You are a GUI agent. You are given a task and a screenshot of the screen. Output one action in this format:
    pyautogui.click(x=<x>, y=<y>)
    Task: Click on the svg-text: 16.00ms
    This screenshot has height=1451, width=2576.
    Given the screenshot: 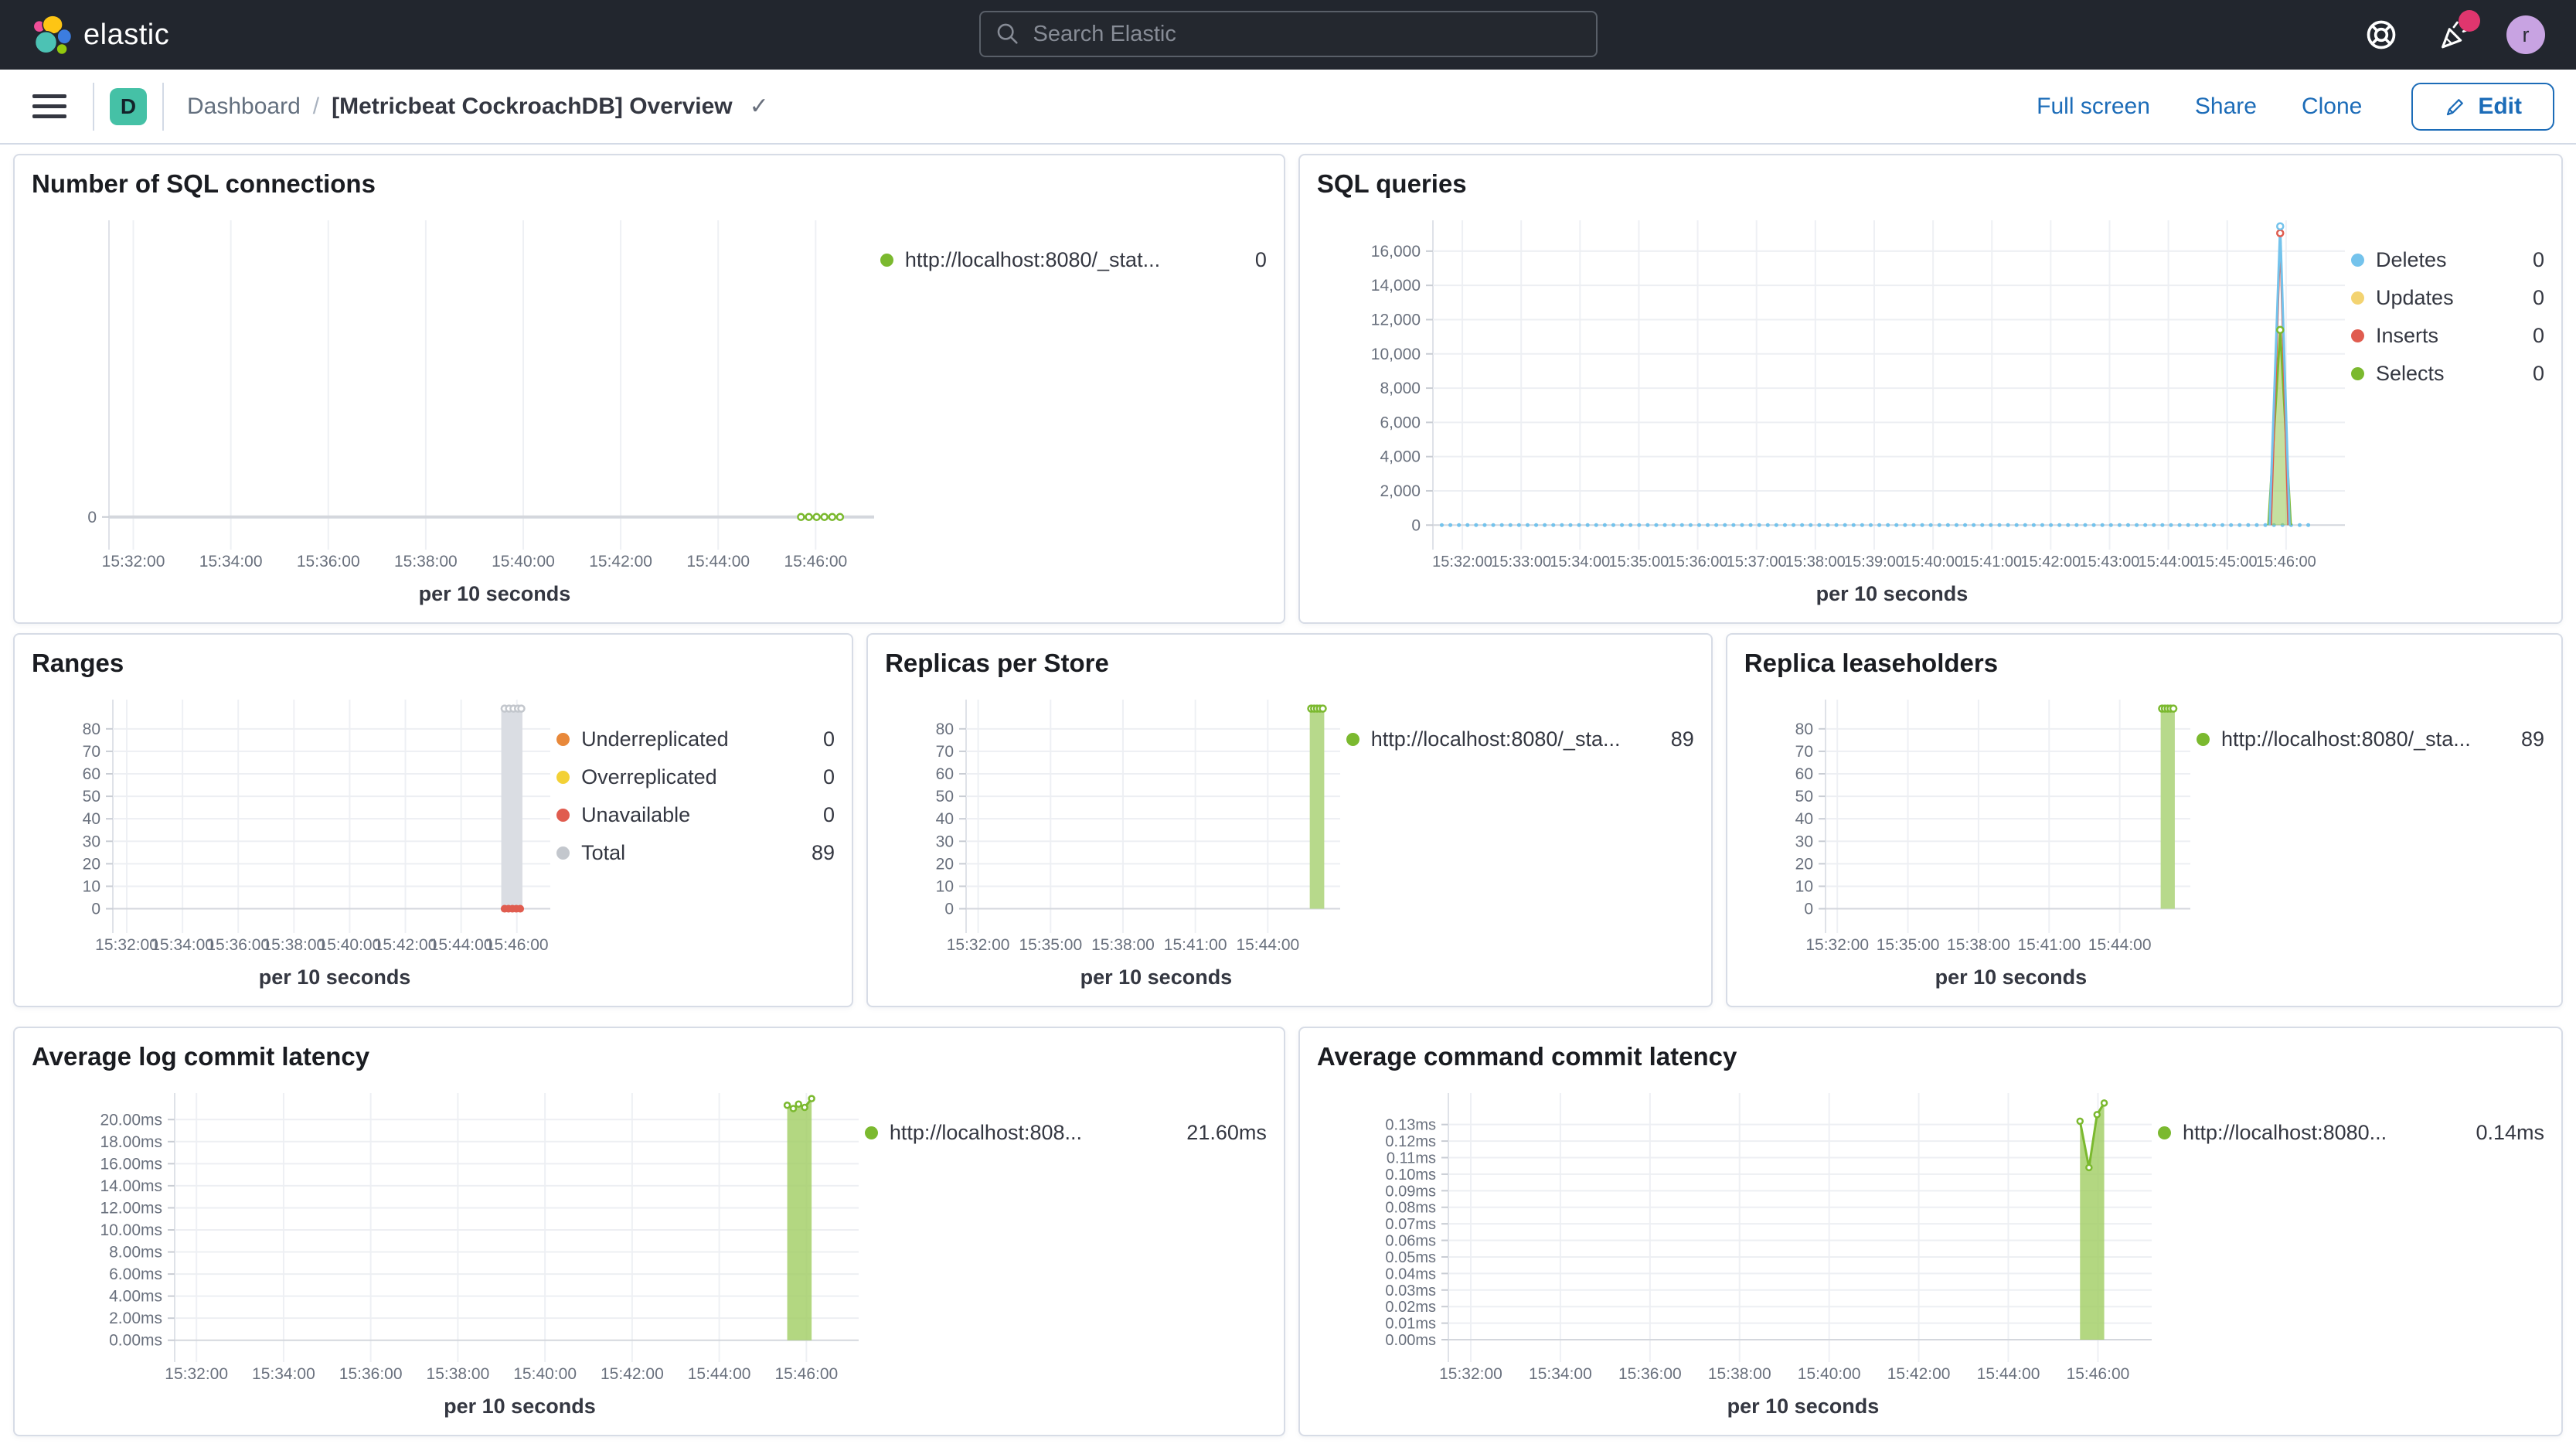 What is the action you would take?
    pyautogui.click(x=131, y=1164)
    